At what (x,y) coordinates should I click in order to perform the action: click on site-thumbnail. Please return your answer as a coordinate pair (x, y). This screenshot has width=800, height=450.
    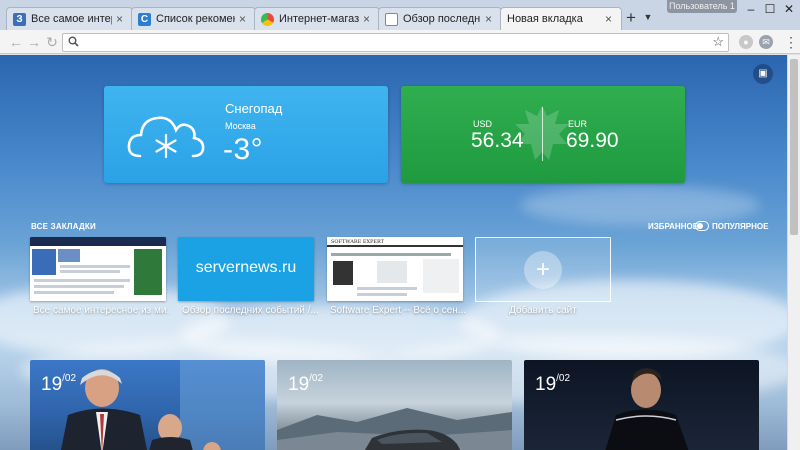
    Looking at the image, I should click on (98, 269).